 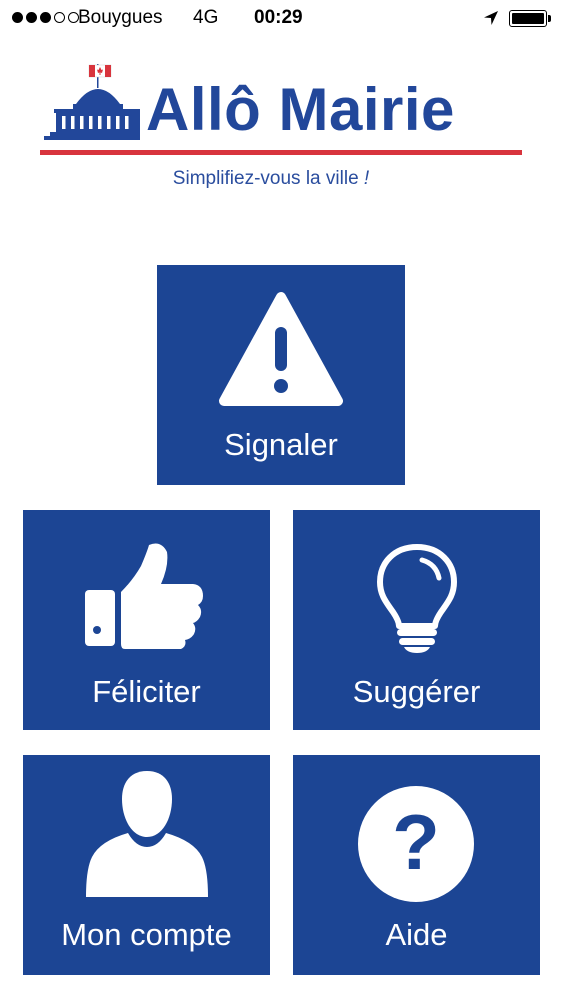 What do you see at coordinates (416, 691) in the screenshot?
I see `suggerer-label: Suggérer` at bounding box center [416, 691].